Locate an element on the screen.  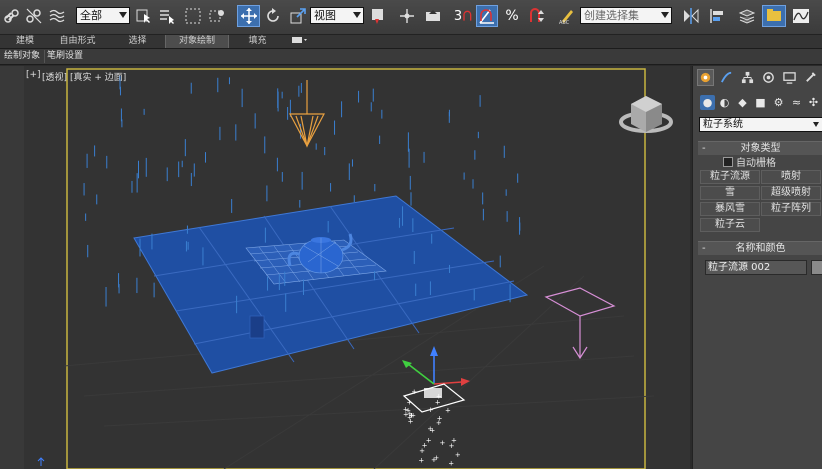
helpers-icon: ⚙ is located at coordinates (778, 102).